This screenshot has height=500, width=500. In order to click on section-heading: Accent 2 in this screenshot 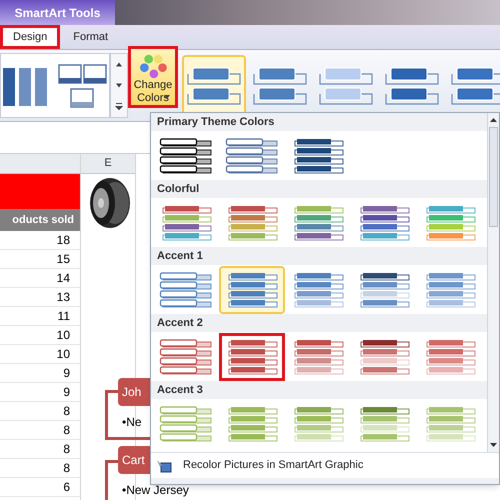, I will do `click(319, 323)`.